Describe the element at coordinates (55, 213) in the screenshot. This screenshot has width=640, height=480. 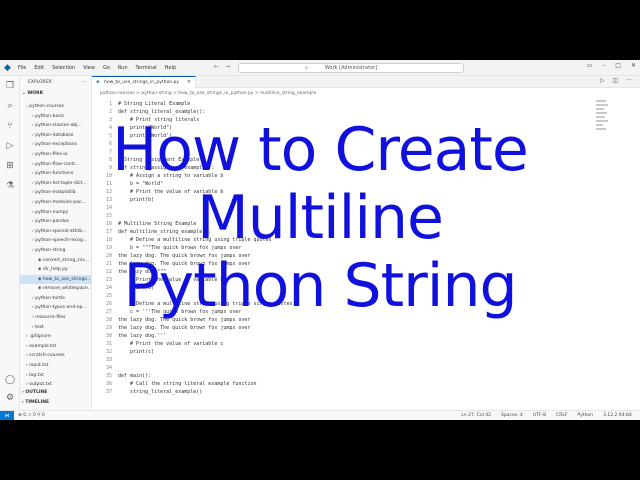
I see `tree-item: › python-numpy` at that location.